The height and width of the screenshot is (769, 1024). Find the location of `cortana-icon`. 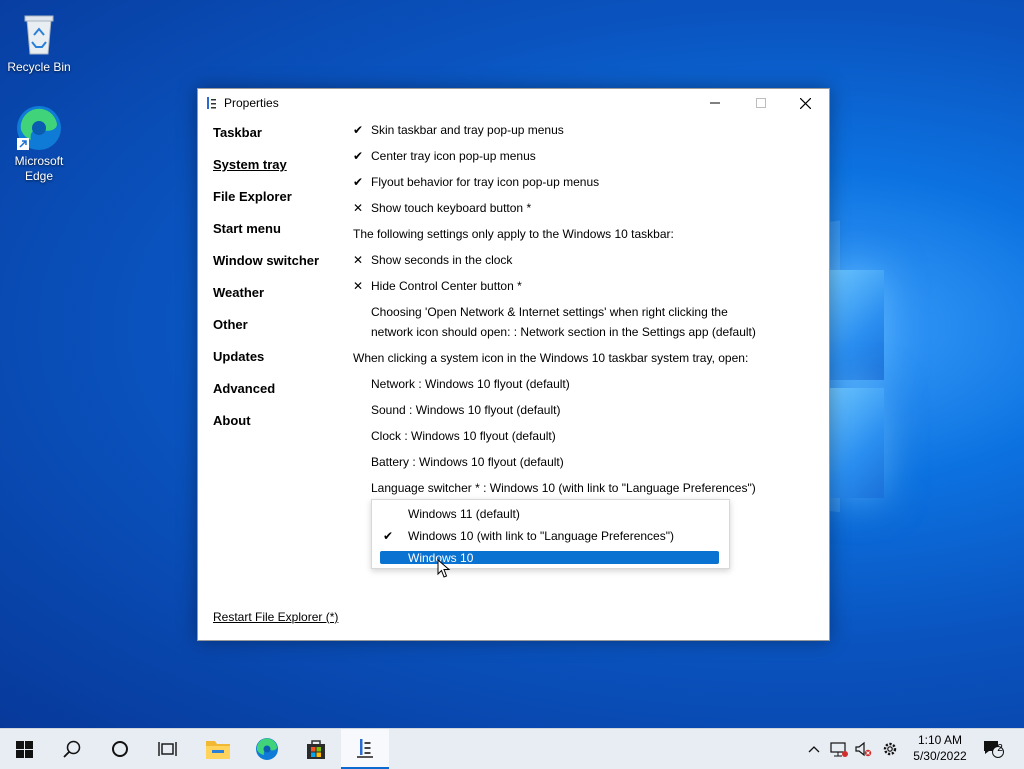

cortana-icon is located at coordinates (120, 749).